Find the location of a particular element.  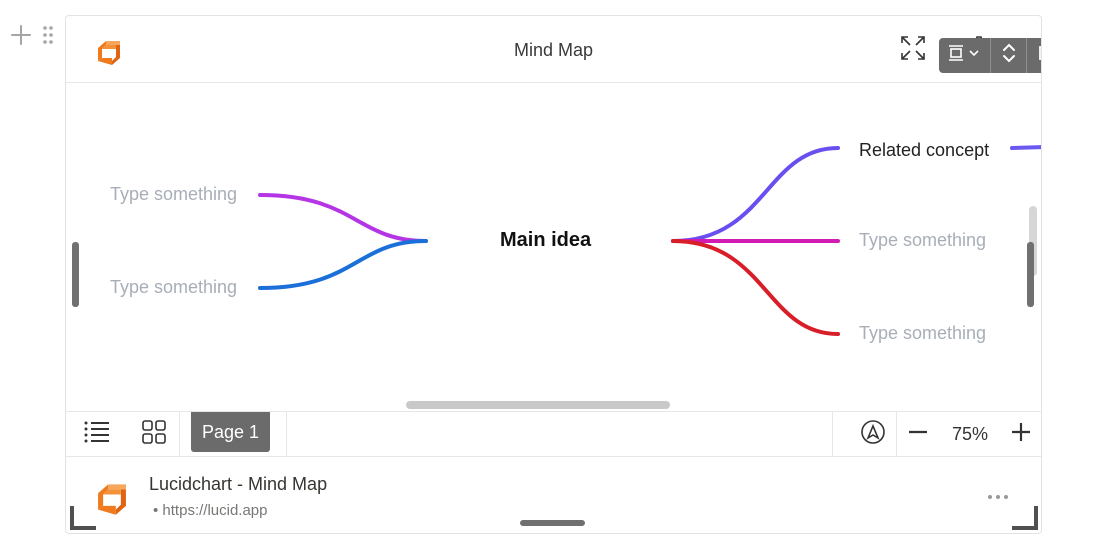

block-overlay-toolbar is located at coordinates (990, 55).